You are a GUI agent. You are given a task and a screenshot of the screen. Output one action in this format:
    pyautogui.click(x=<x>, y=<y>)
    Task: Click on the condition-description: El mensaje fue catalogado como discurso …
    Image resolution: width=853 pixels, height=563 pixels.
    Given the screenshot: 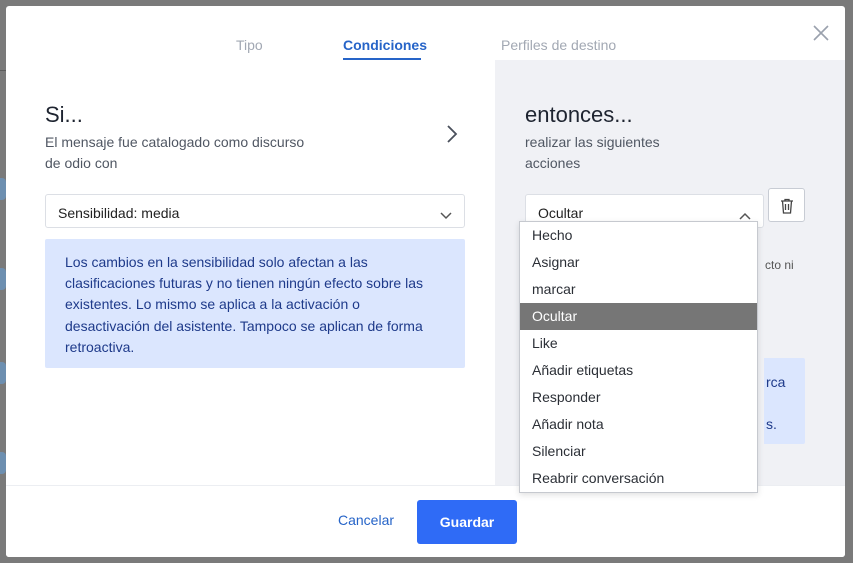 What is the action you would take?
    pyautogui.click(x=174, y=153)
    